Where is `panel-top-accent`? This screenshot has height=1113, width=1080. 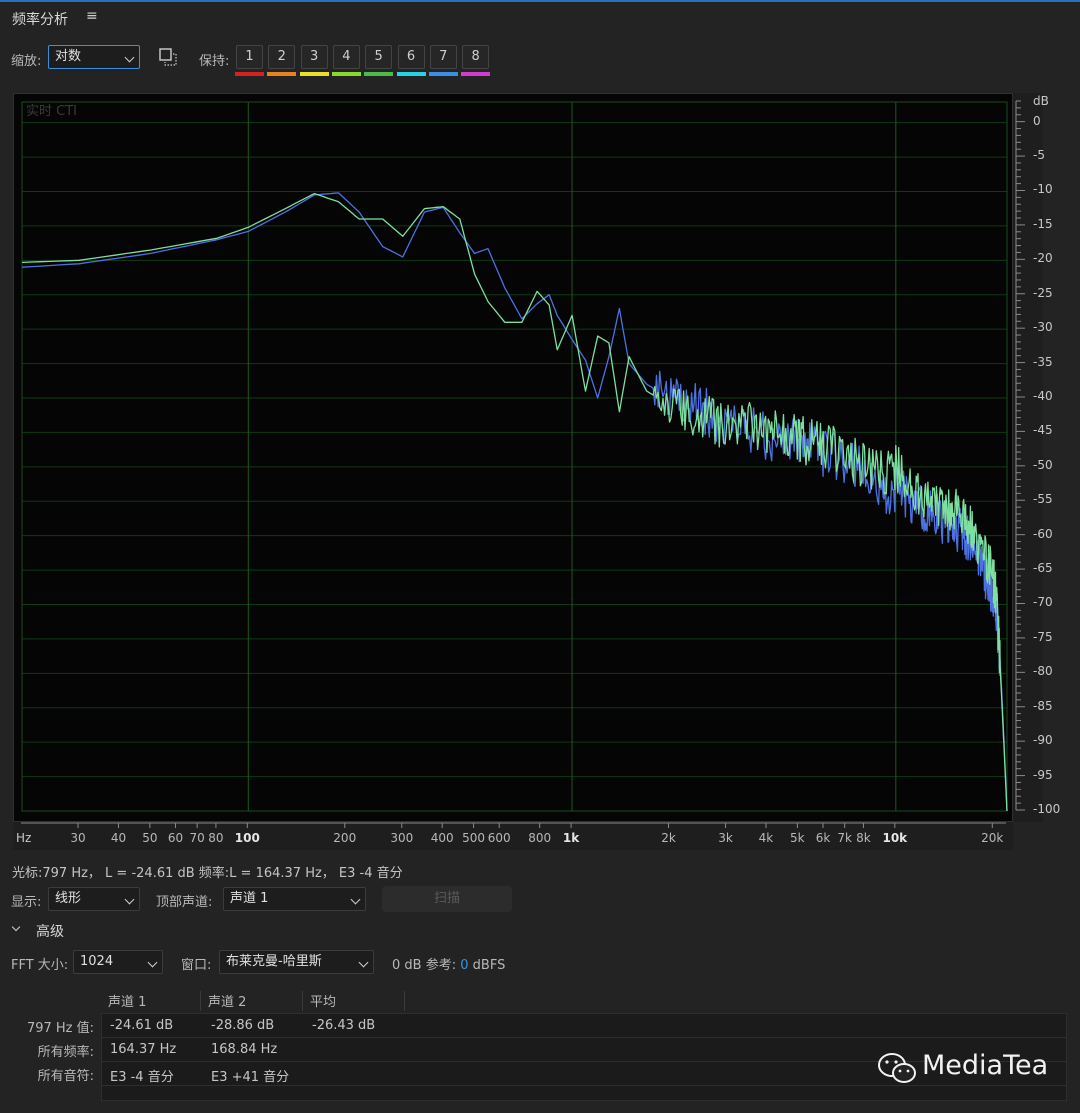 panel-top-accent is located at coordinates (540, 1).